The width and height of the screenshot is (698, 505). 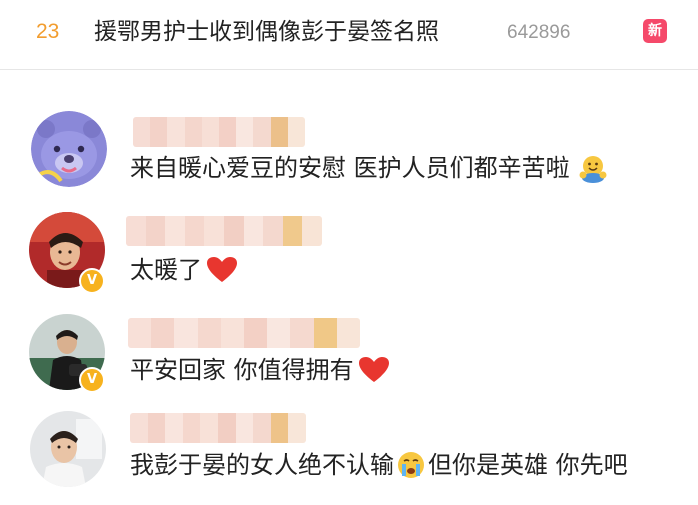 What do you see at coordinates (655, 31) in the screenshot?
I see `new-badge: 新` at bounding box center [655, 31].